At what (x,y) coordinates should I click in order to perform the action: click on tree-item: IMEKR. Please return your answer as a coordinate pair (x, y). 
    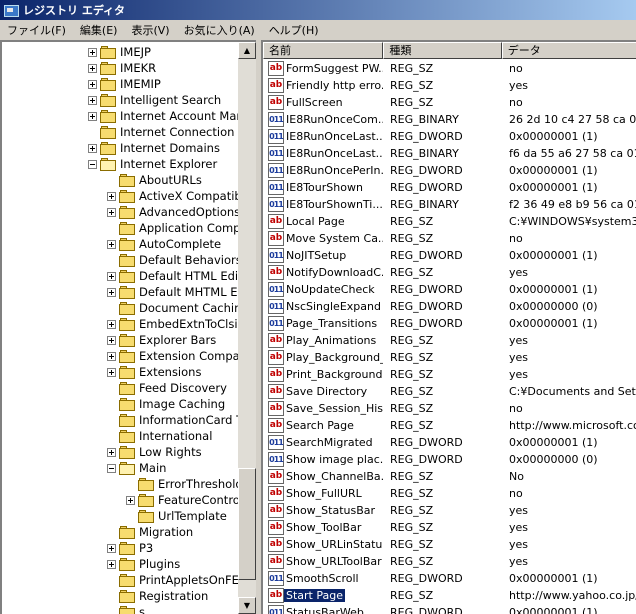
    Looking at the image, I should click on (120, 68).